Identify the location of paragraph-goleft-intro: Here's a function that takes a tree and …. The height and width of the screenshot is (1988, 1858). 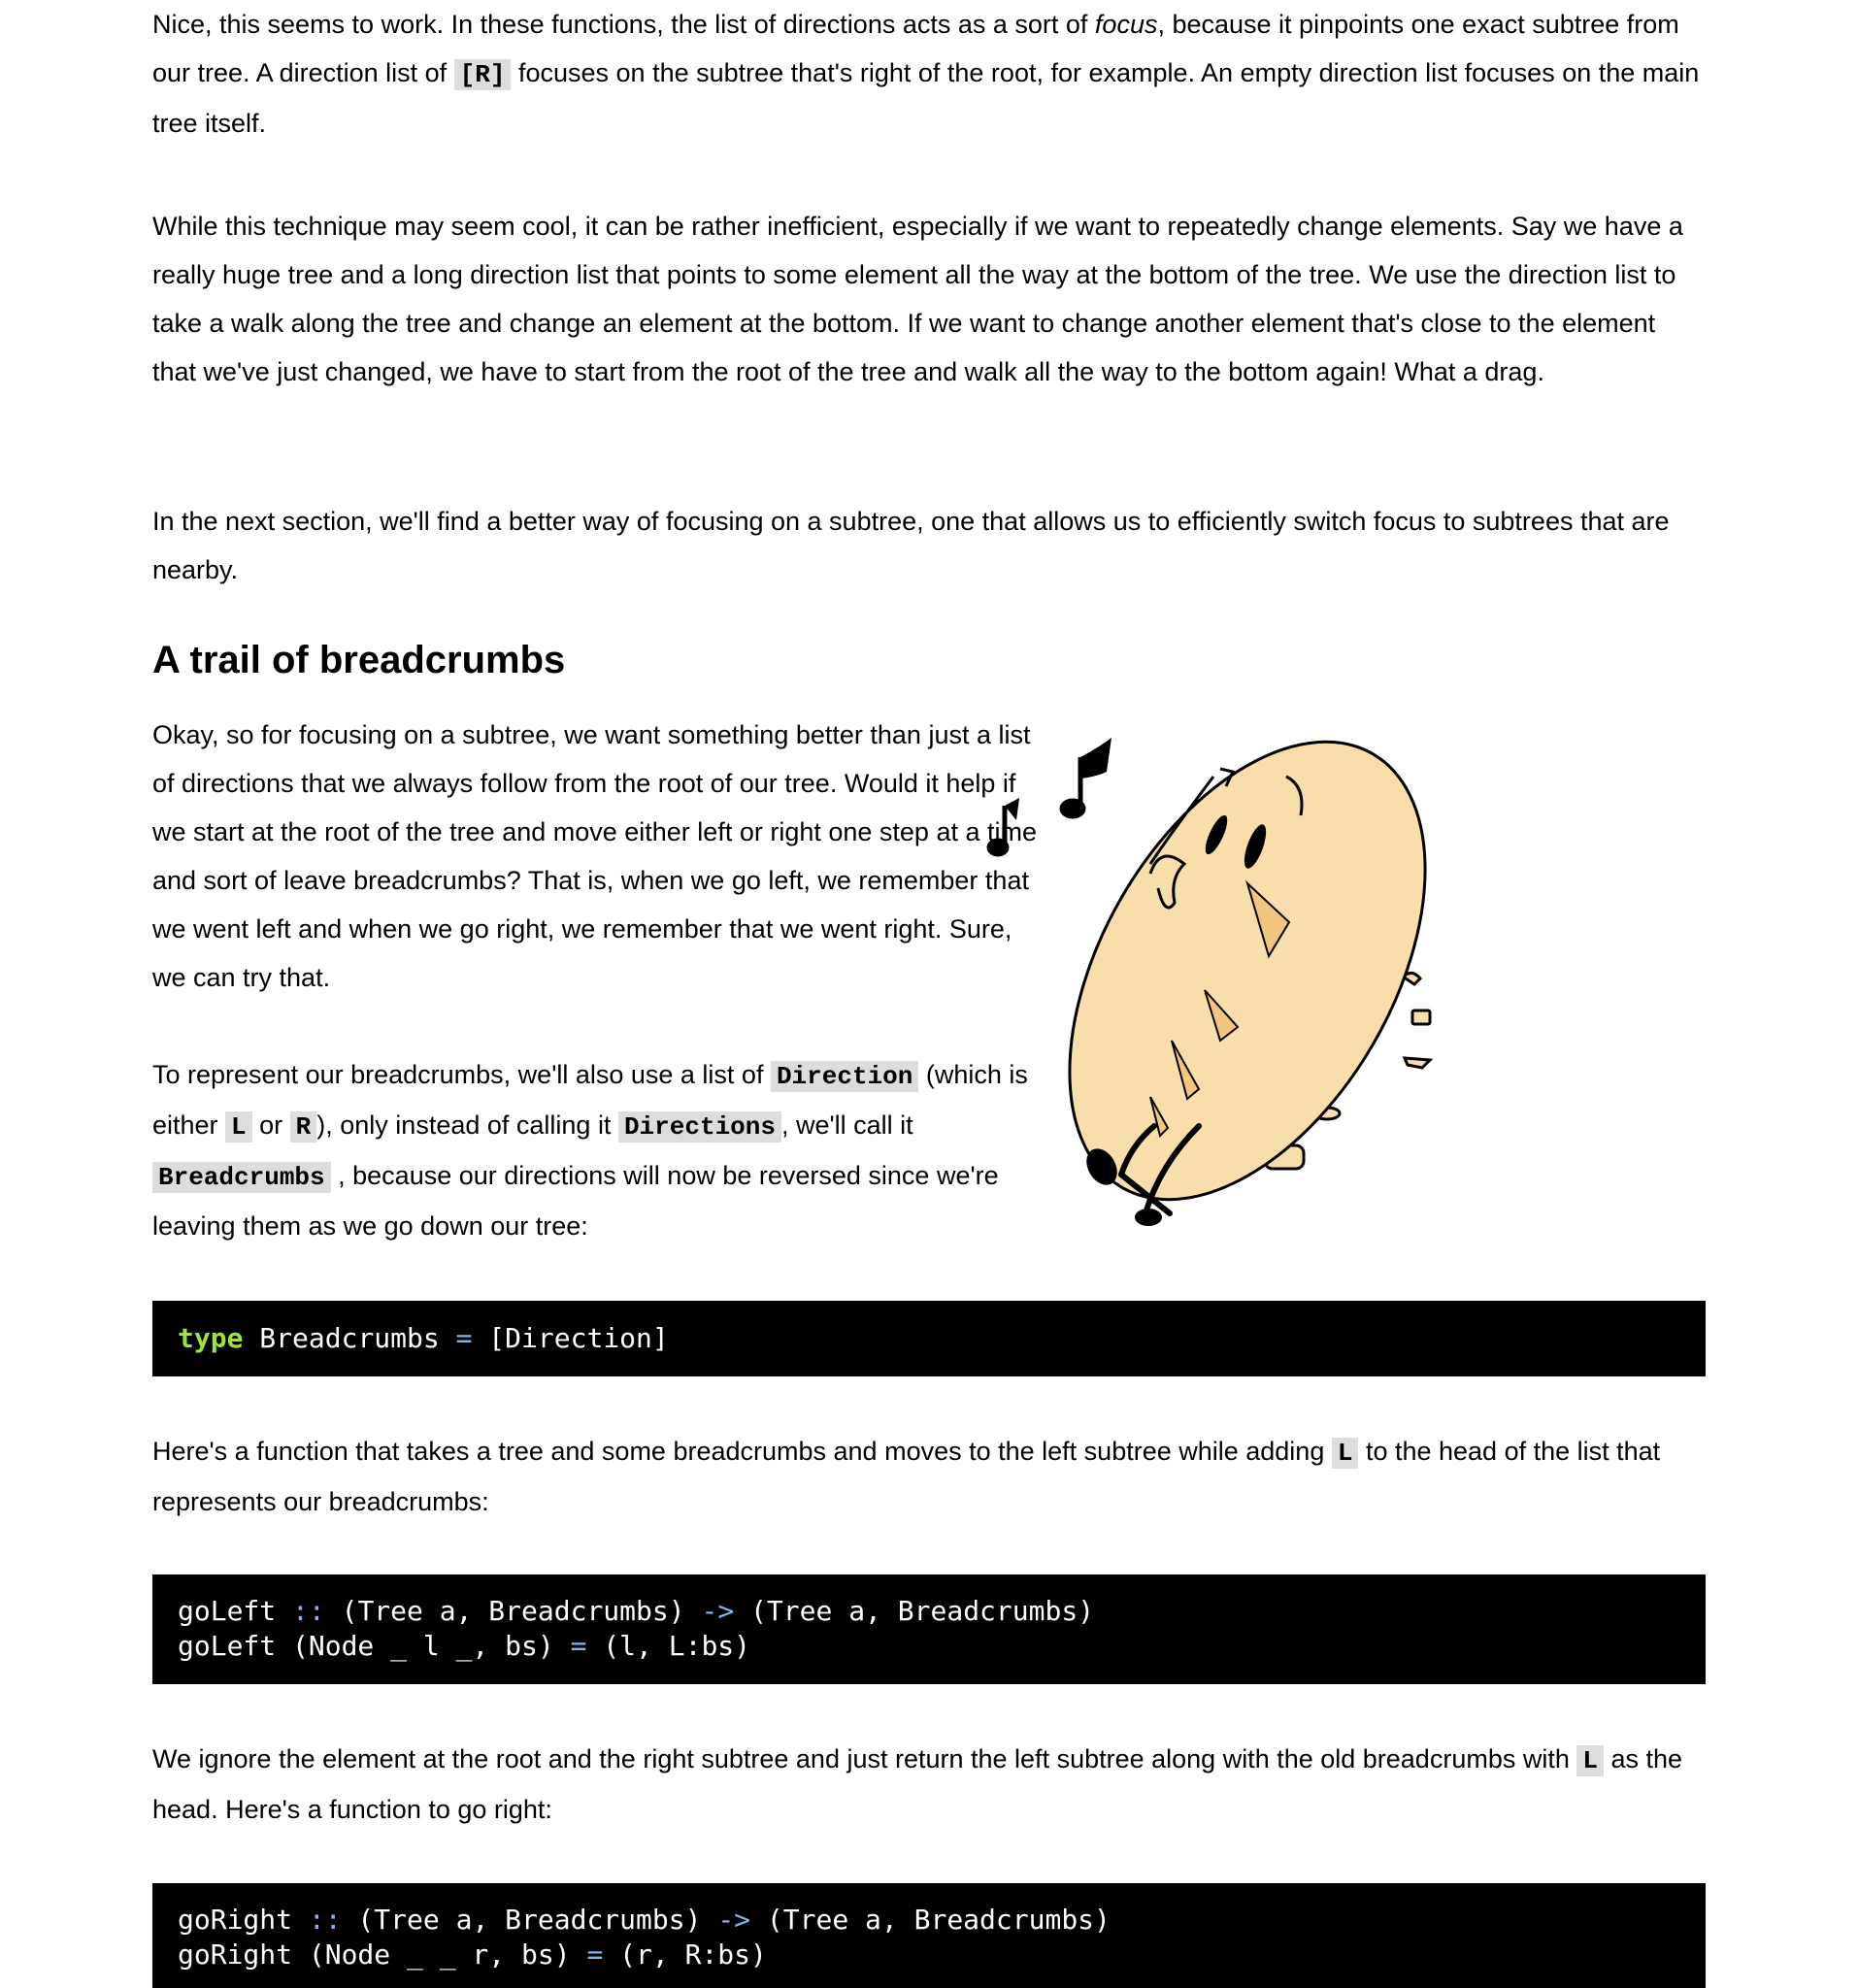
(929, 1476).